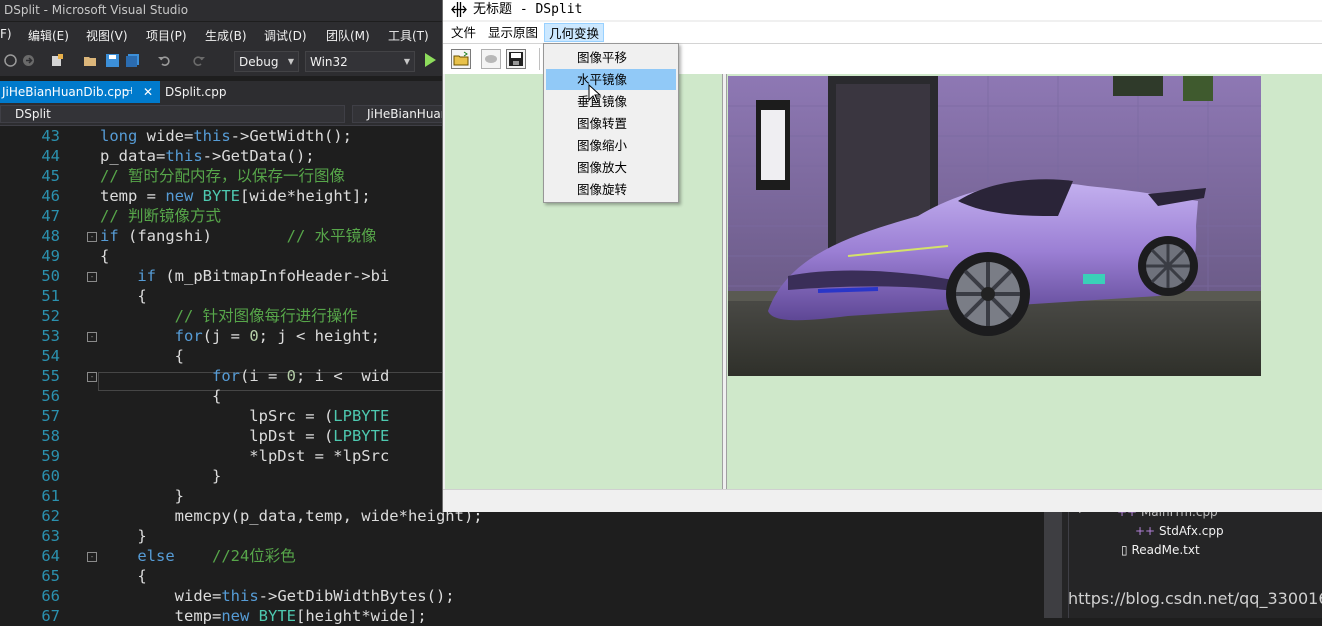 This screenshot has height=626, width=1322. I want to click on text-file-icon: ▯, so click(1124, 550).